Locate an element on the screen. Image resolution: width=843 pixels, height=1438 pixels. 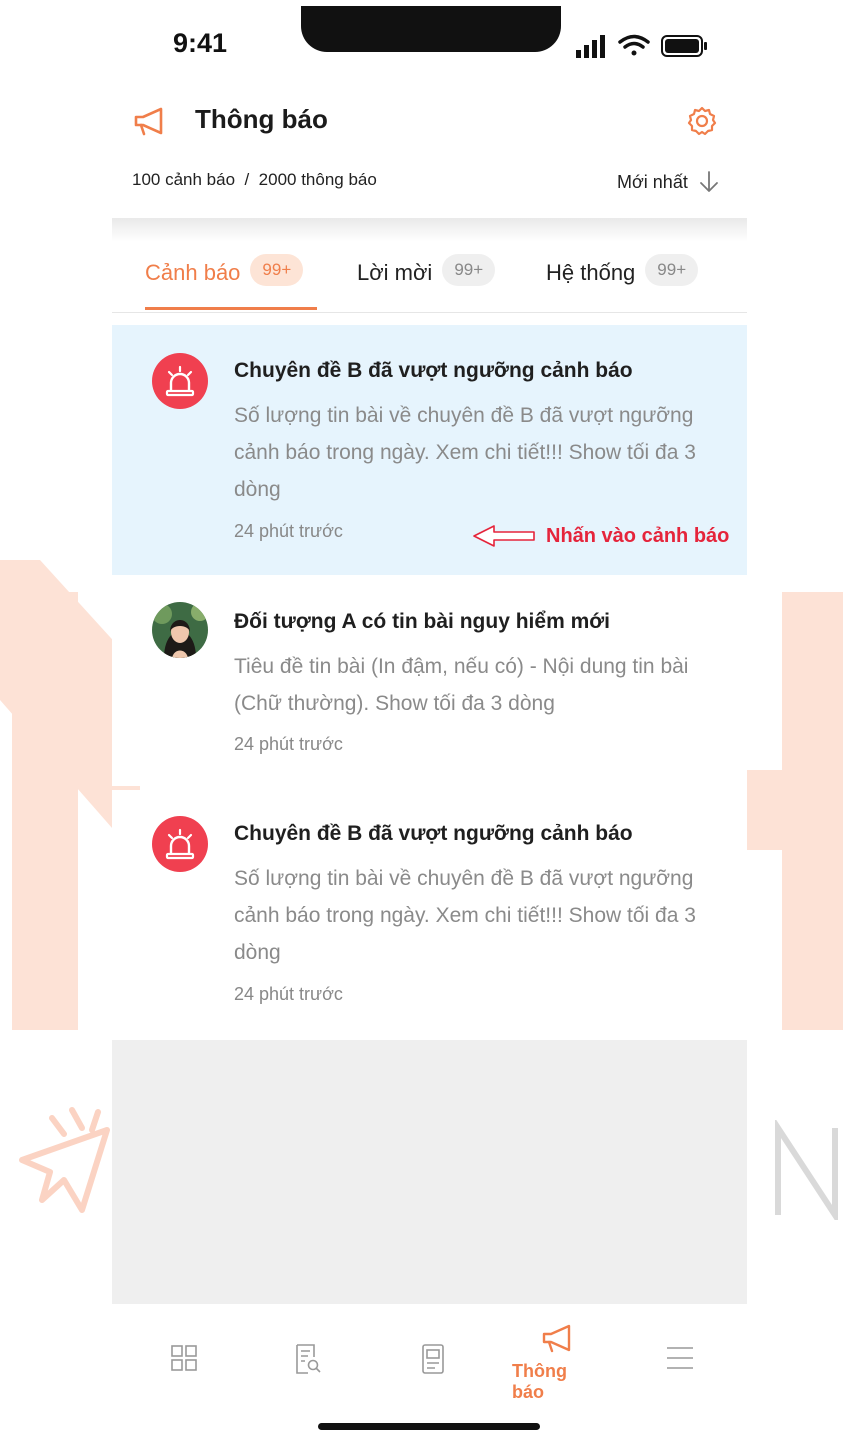
signal-icon is located at coordinates (590, 46).